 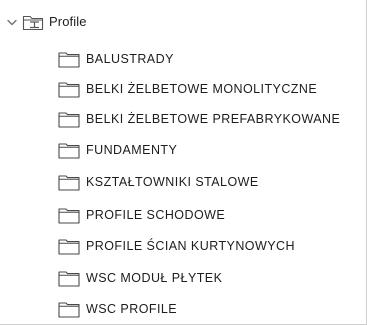 I want to click on tree-folder-label: KSZTAŁTOWNIKI STALOWE, so click(x=172, y=182).